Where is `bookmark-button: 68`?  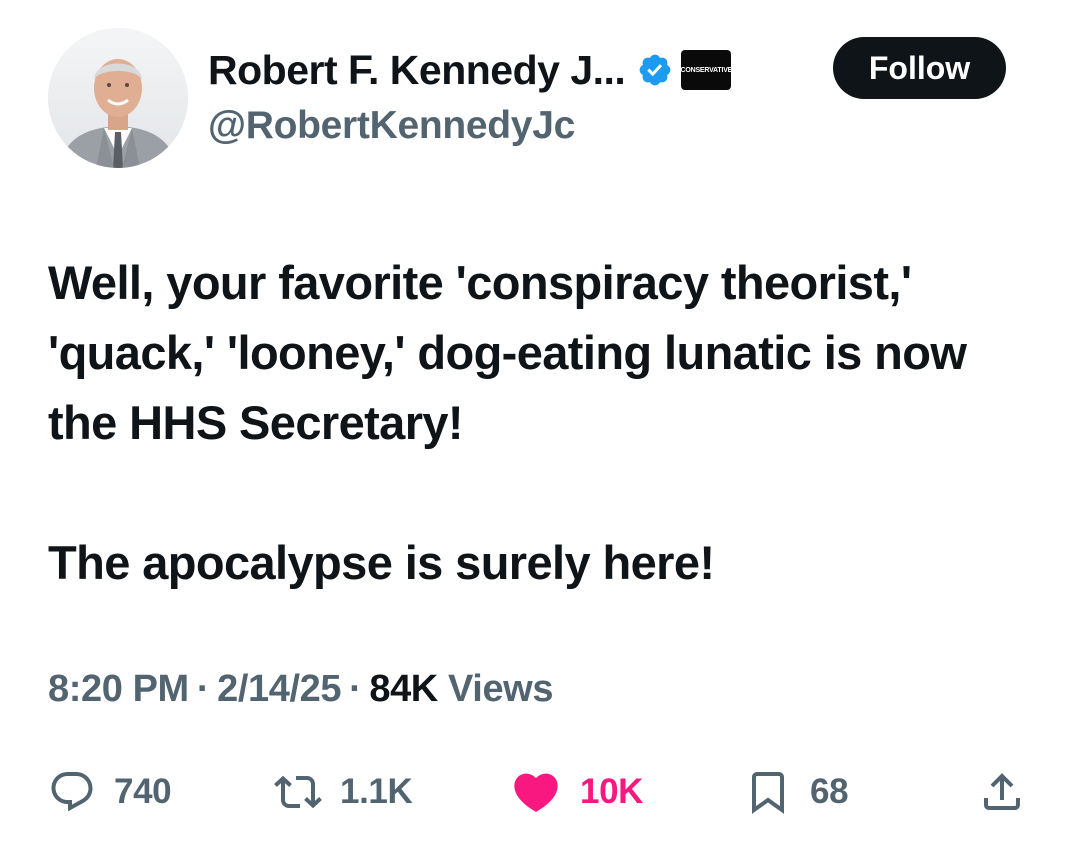
bookmark-button: 68 is located at coordinates (796, 792).